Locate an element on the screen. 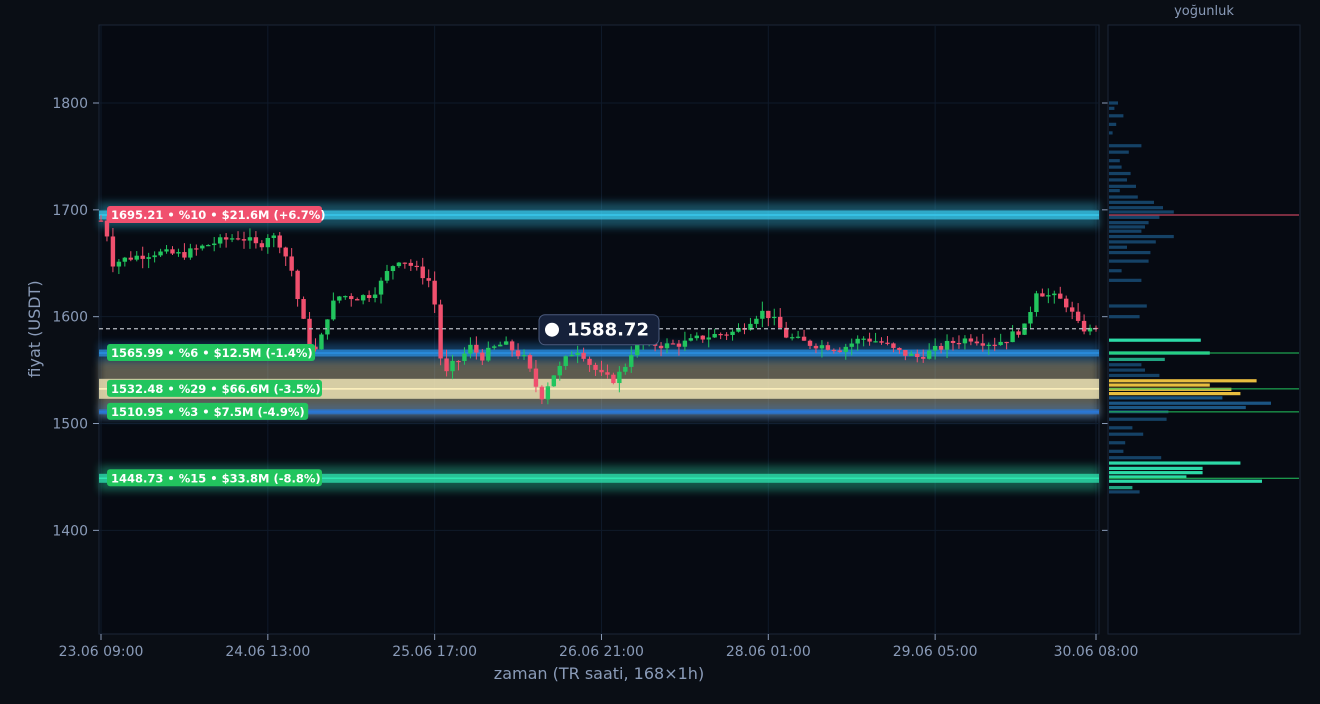  y-tick-label: 1700 is located at coordinates (70, 211).